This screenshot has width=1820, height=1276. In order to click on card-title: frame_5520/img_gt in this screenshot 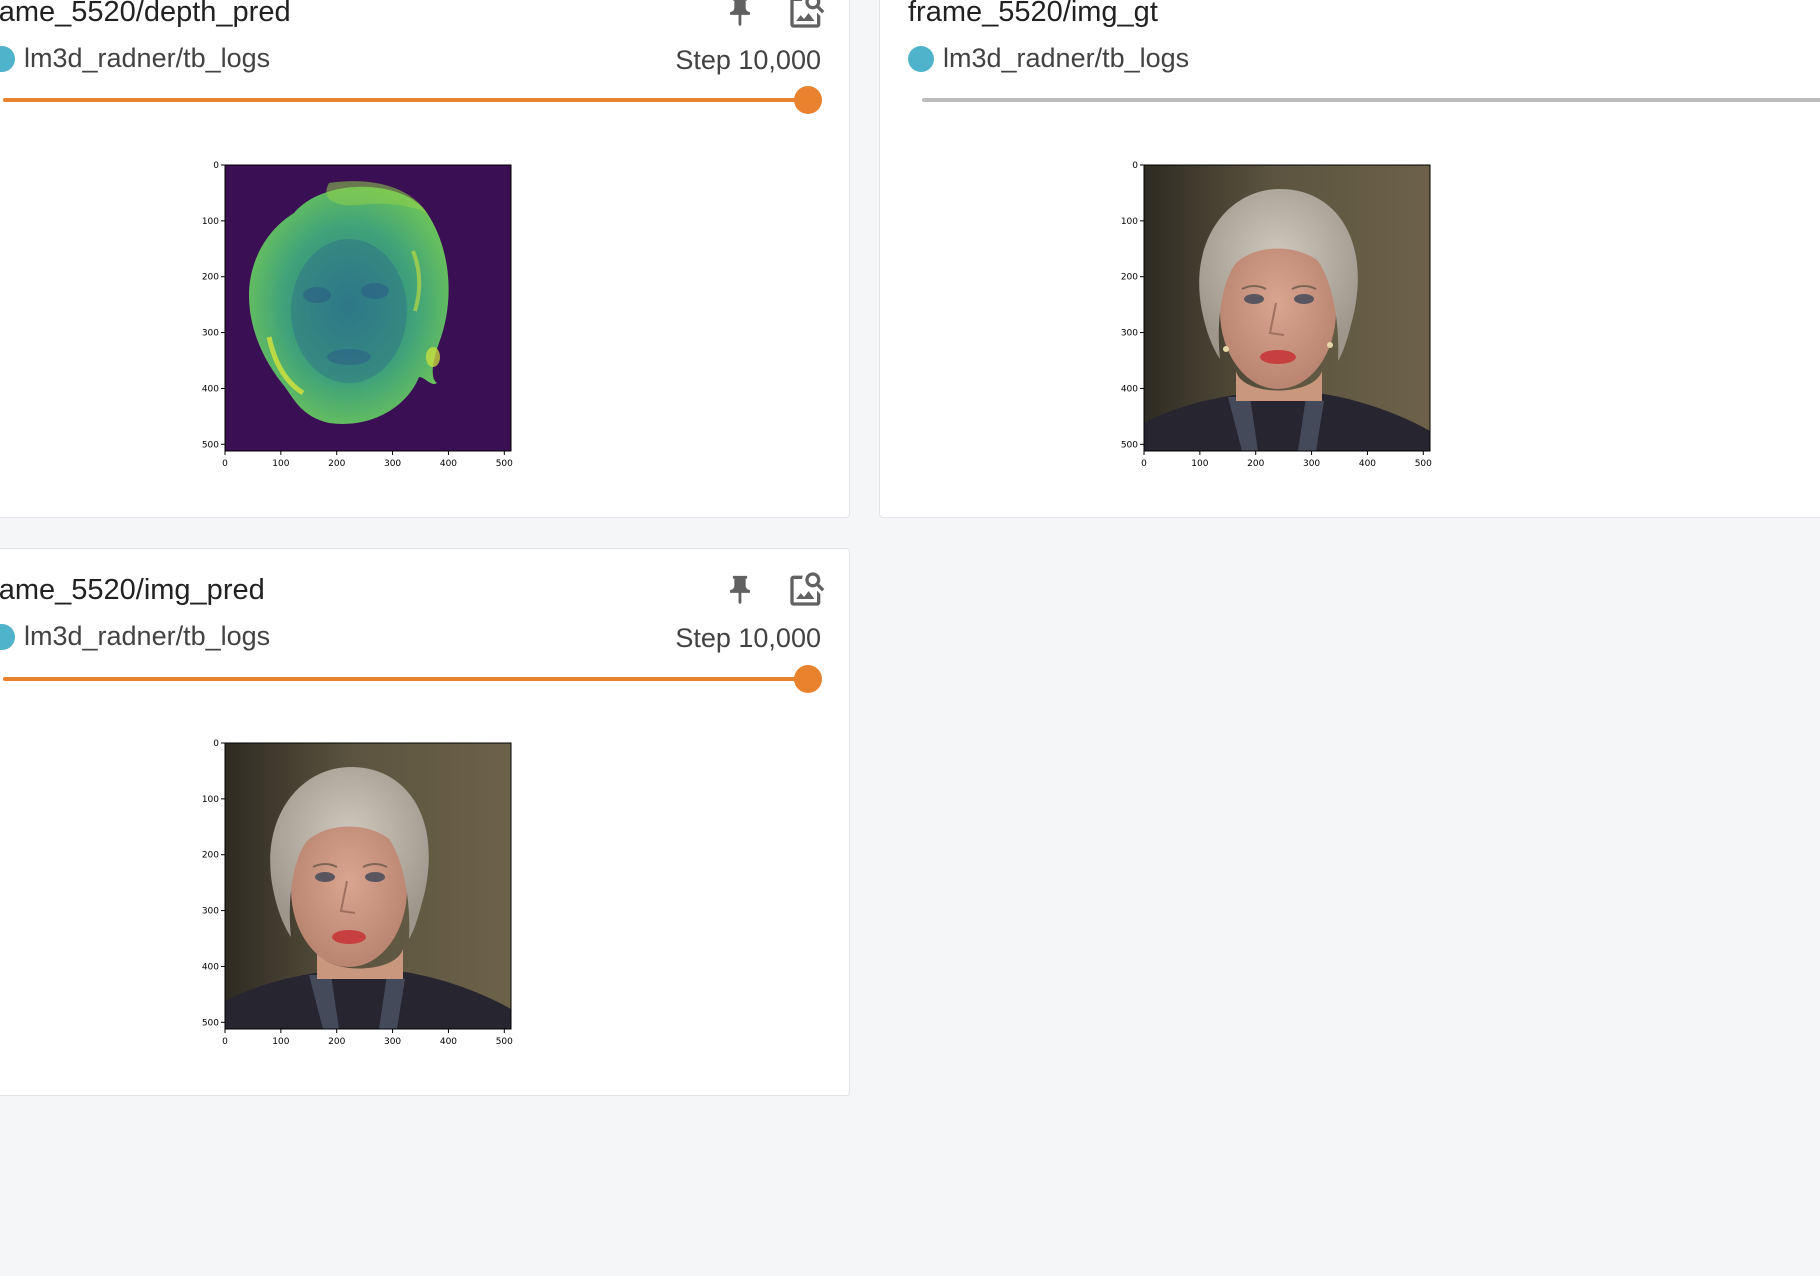, I will do `click(1033, 14)`.